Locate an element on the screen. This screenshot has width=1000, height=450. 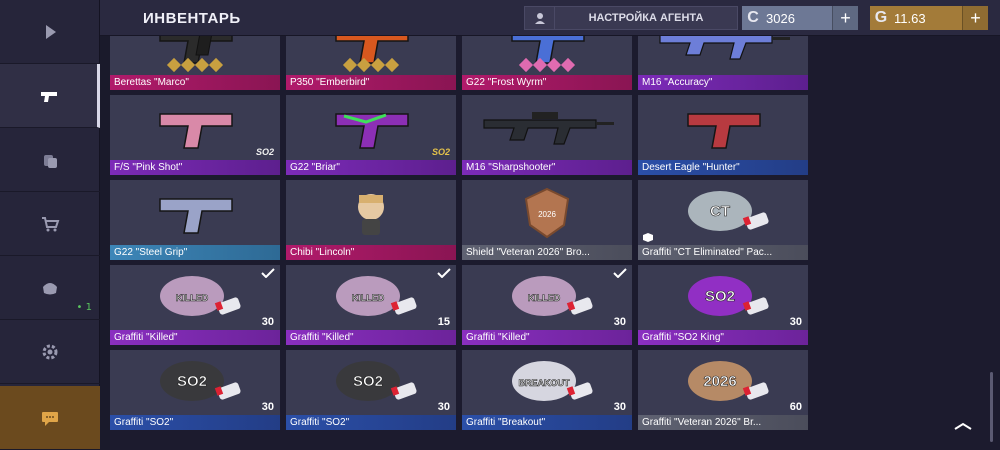
inventory-item: SO2 G22 "Briar" is located at coordinates (371, 135).